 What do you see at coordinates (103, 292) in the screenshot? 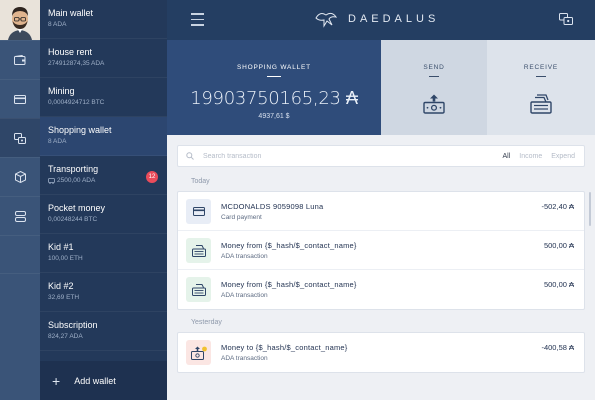
I see `wallet-item-kid-2: Kid #2 32,69 ETH` at bounding box center [103, 292].